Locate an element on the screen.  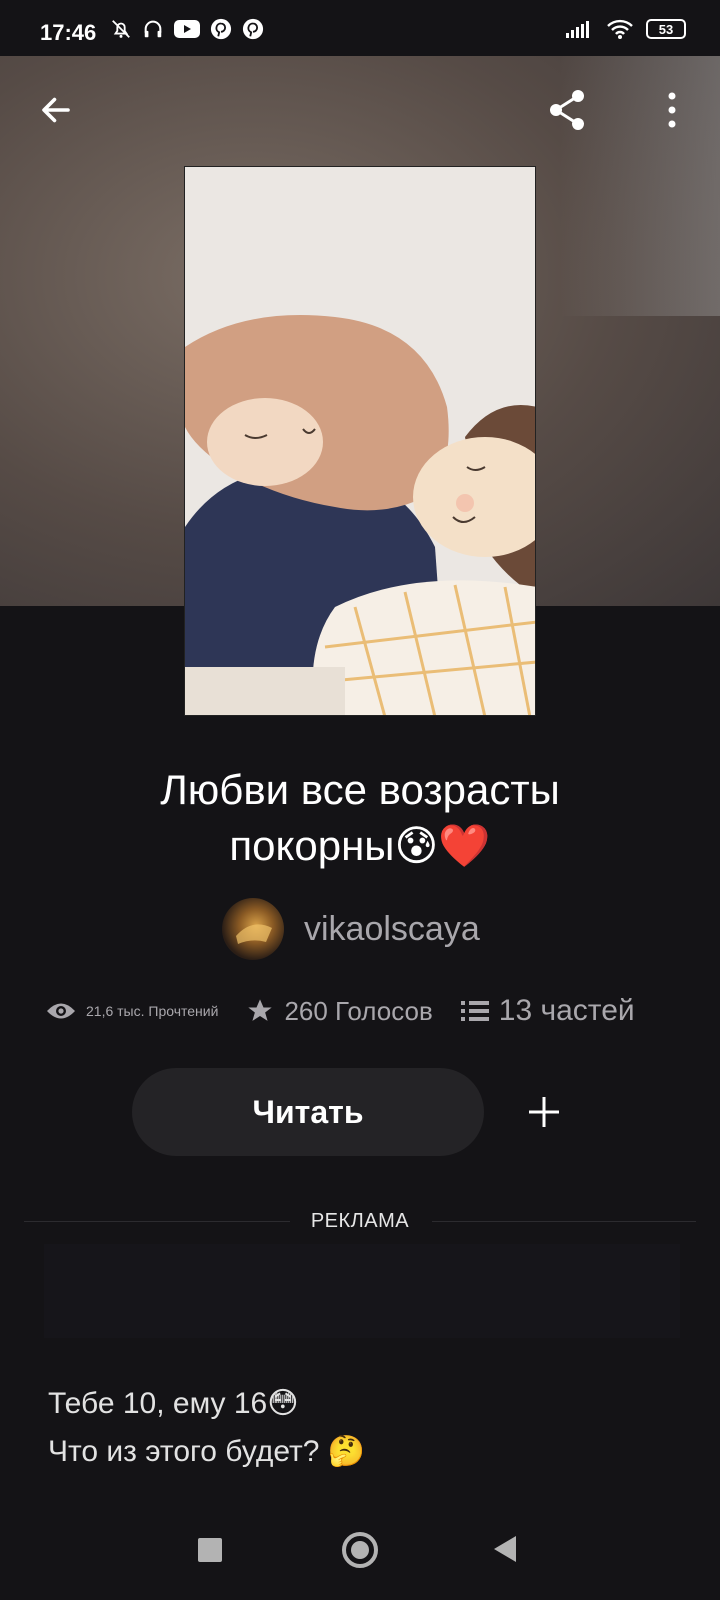
reads-stat: 21,6 тыс. Прочтений is located at coordinates (132, 1011).